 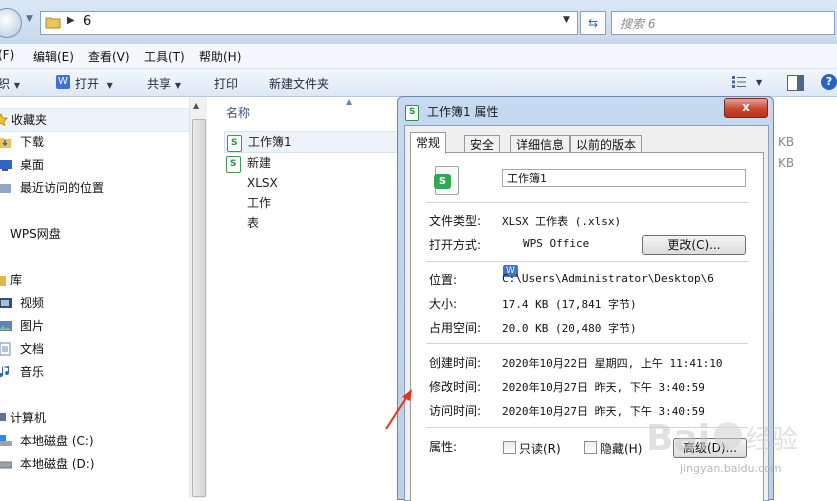 I want to click on close-button: x, so click(x=746, y=108).